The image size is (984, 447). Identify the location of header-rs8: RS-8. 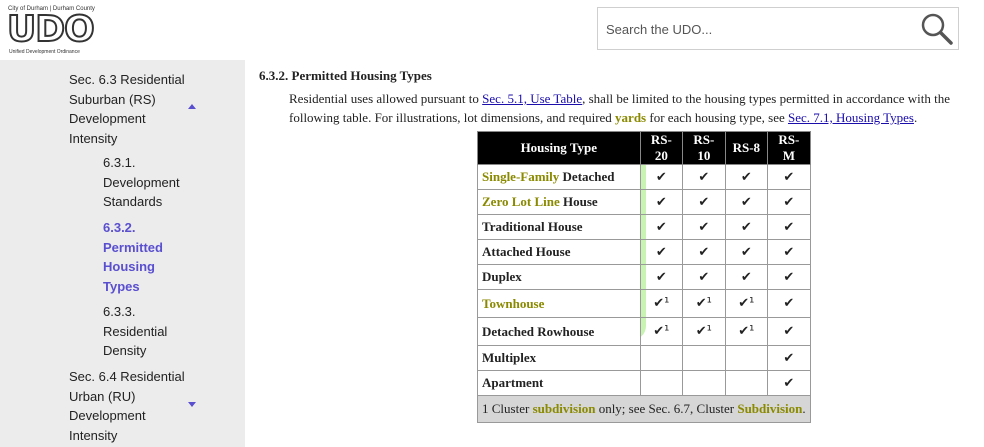
(746, 148).